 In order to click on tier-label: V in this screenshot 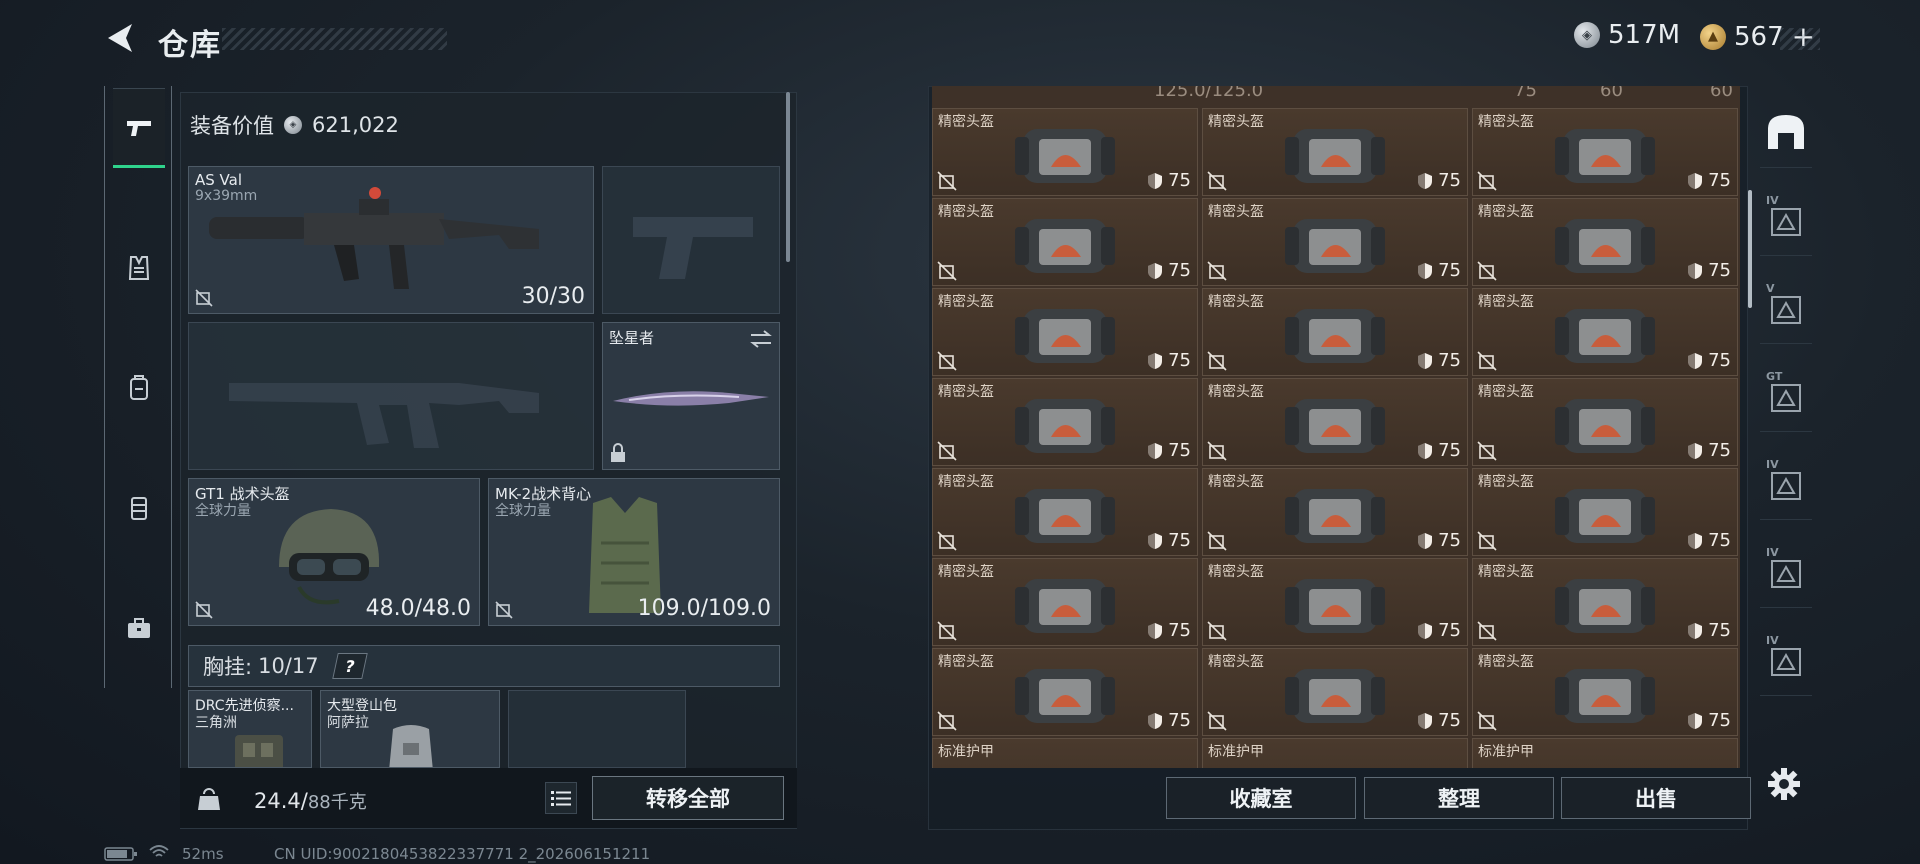, I will do `click(1770, 288)`.